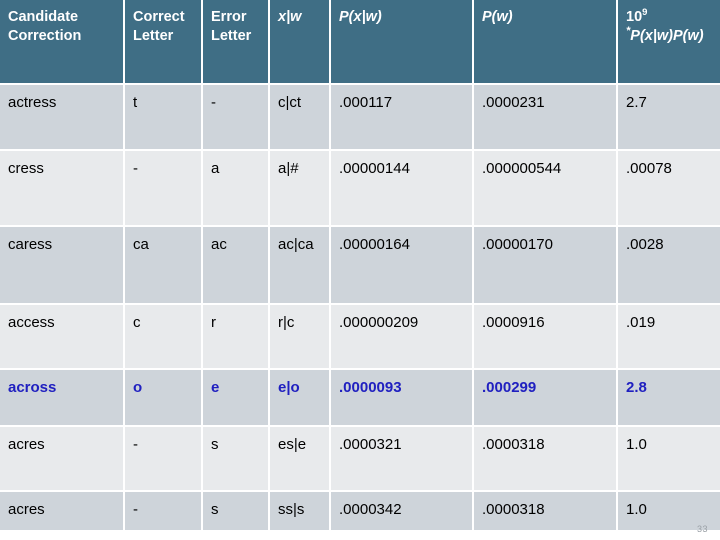 The image size is (720, 540). What do you see at coordinates (164, 266) in the screenshot?
I see `cell-correct-letter: ca` at bounding box center [164, 266].